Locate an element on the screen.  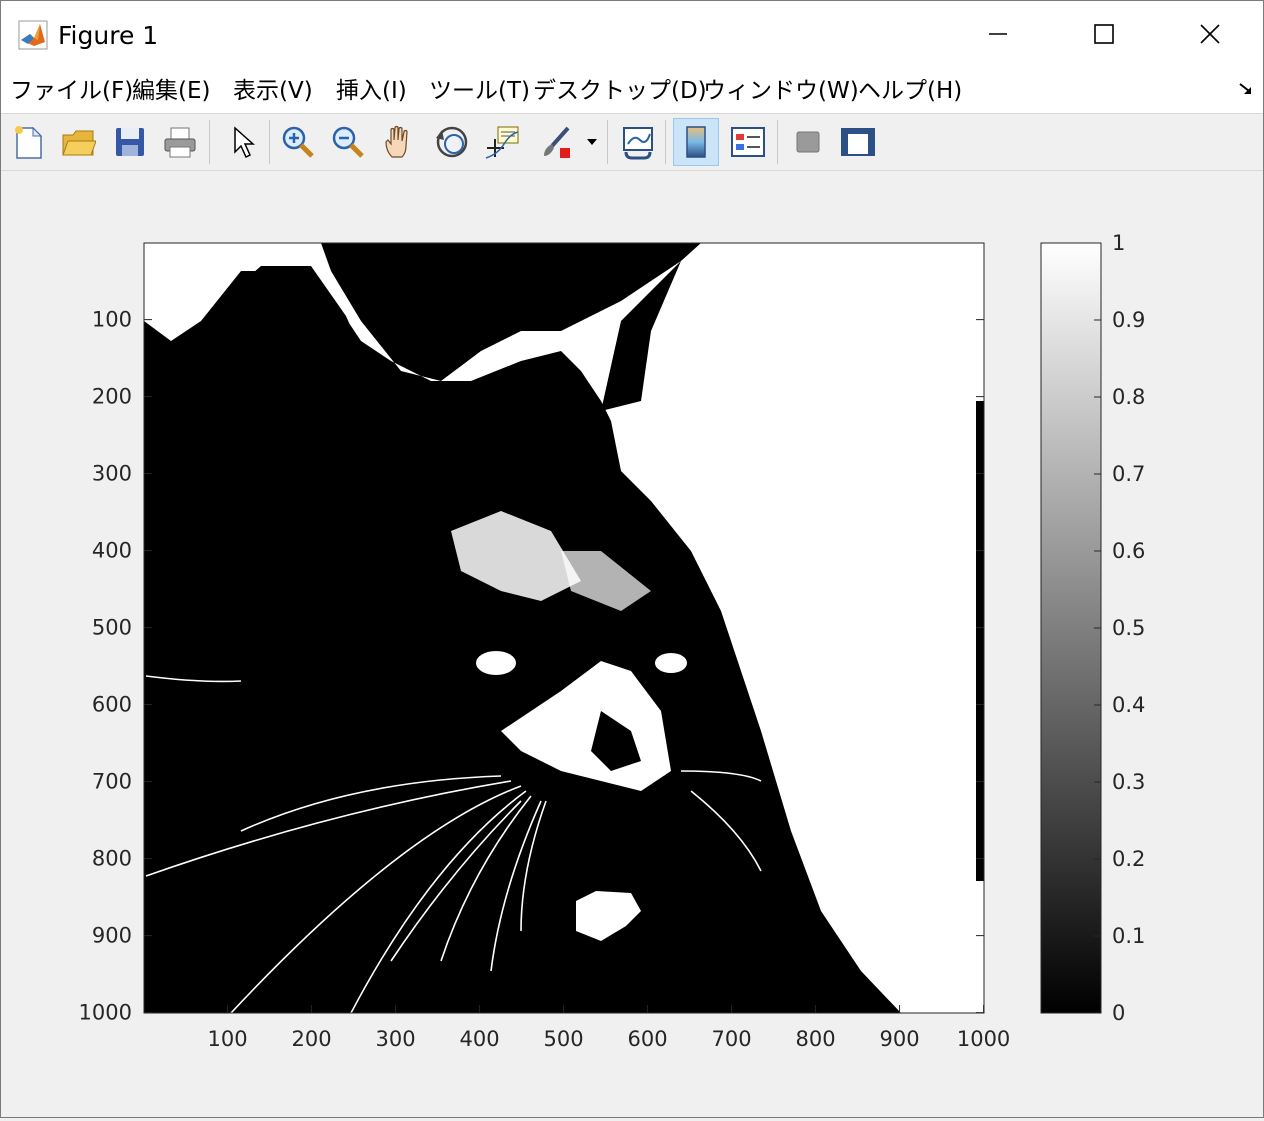
x-tick-label: 100 is located at coordinates (228, 1039).